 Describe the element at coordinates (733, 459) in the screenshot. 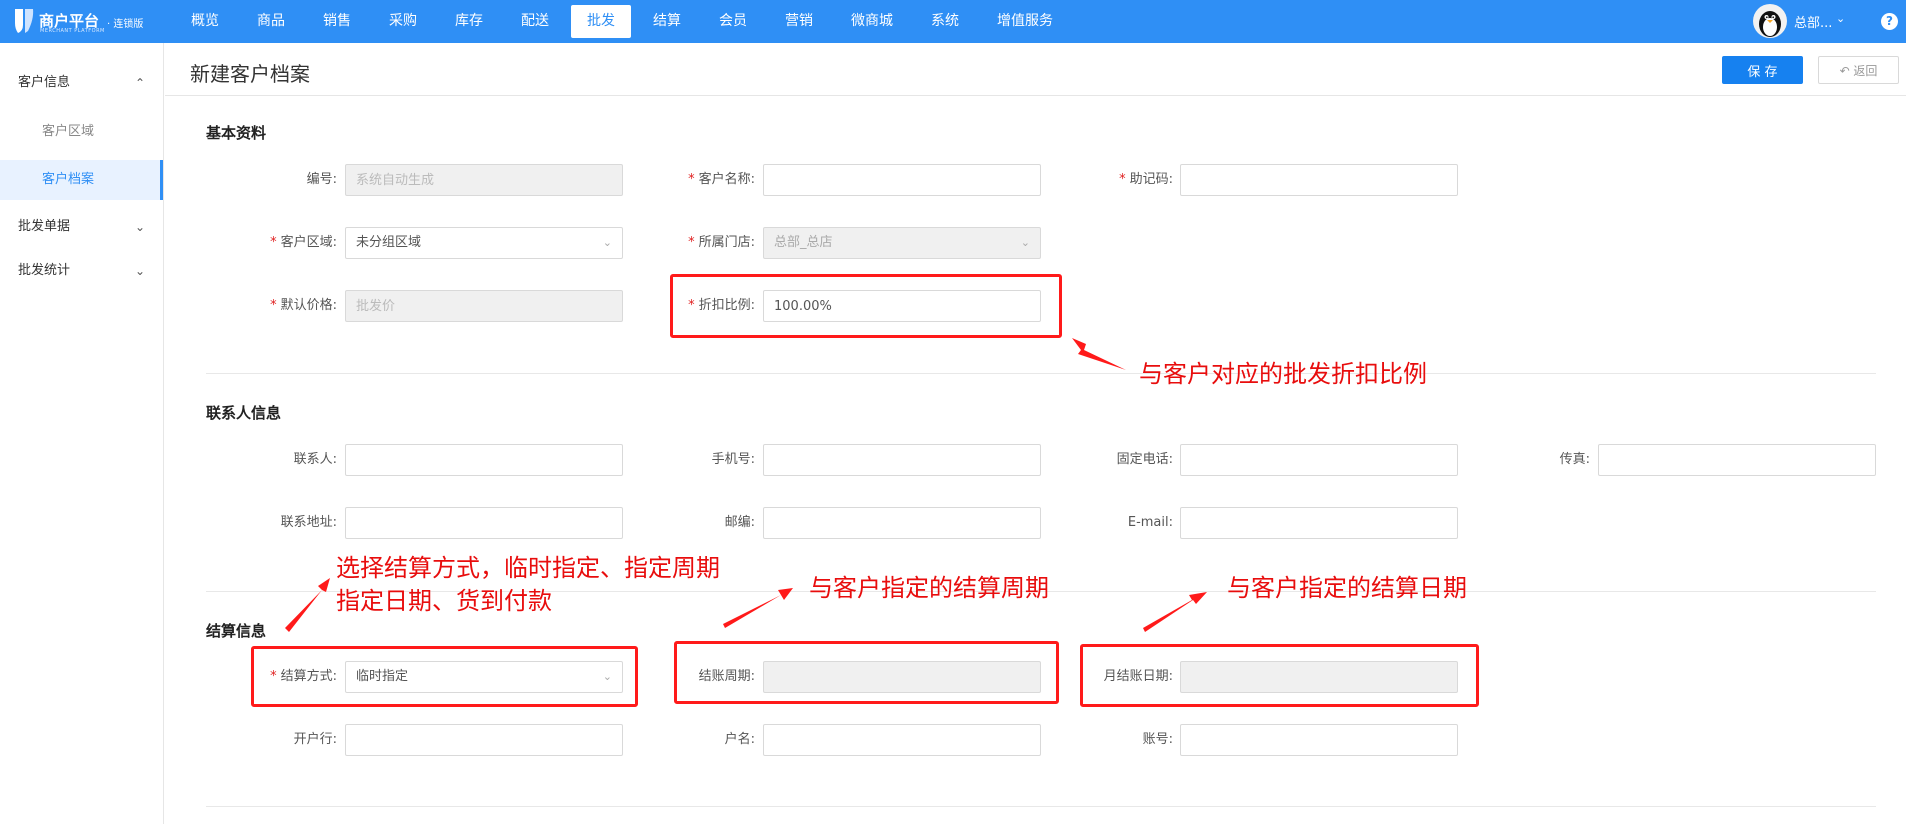

I see `mobile-label: 手机号:` at that location.